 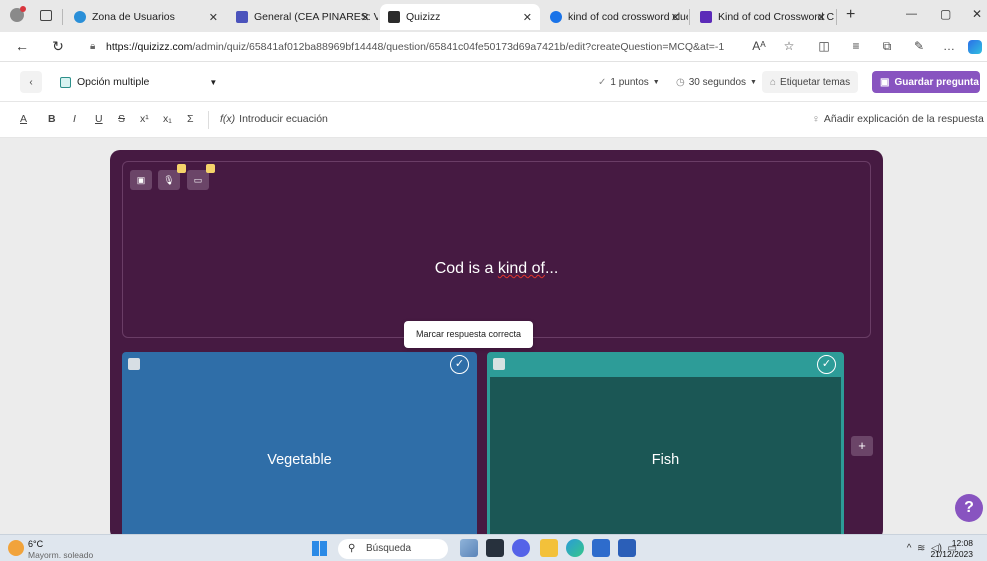 I want to click on tab-zona-usuarios: Zona de Usuarios ✕, so click(x=146, y=17).